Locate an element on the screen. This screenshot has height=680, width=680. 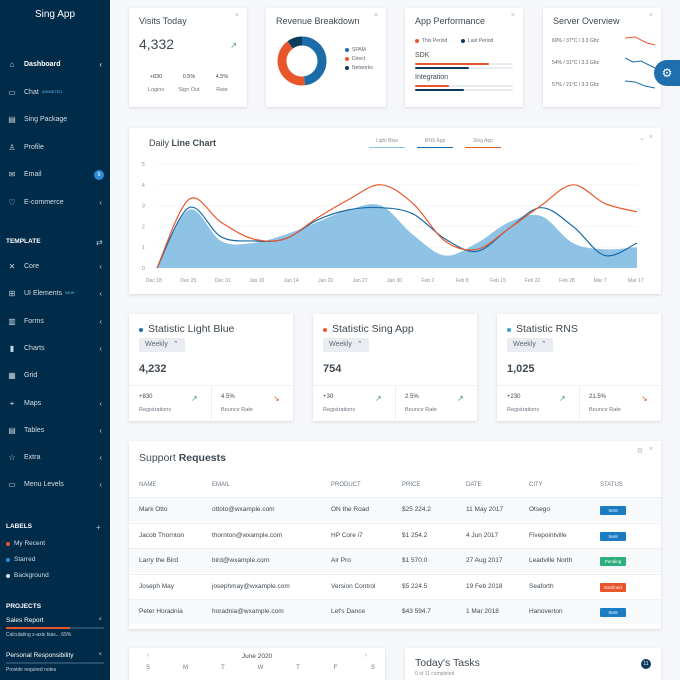
performance-legend-item: This Period is located at coordinates (431, 41).